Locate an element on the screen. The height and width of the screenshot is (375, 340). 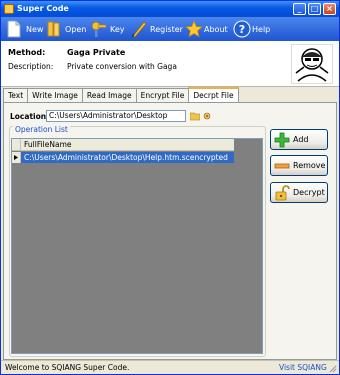
star-icon is located at coordinates (194, 28).